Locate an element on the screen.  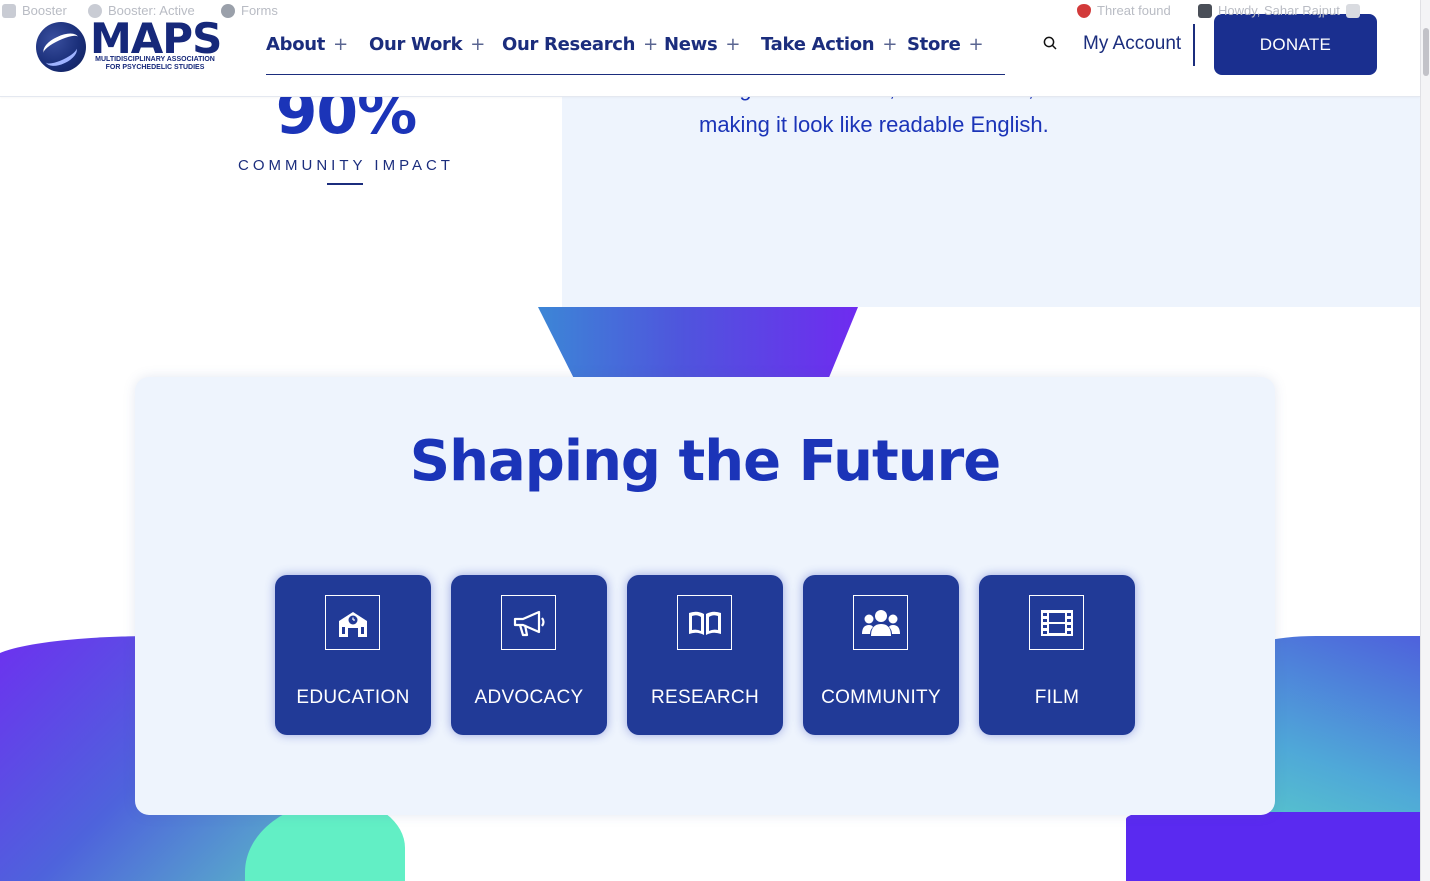
star-icon is located at coordinates (95, 10).